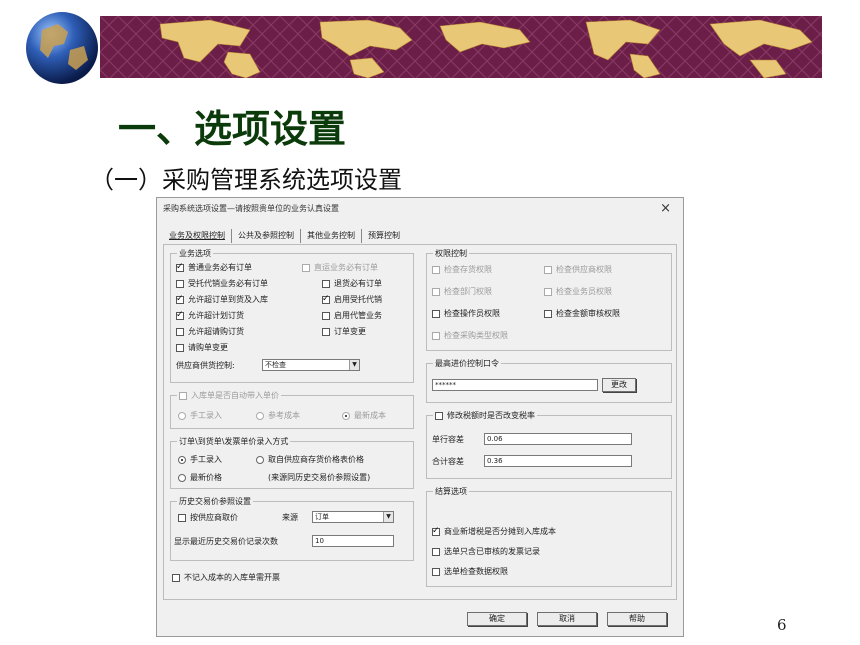 The image size is (860, 645). I want to click on world-map-pattern, so click(461, 47).